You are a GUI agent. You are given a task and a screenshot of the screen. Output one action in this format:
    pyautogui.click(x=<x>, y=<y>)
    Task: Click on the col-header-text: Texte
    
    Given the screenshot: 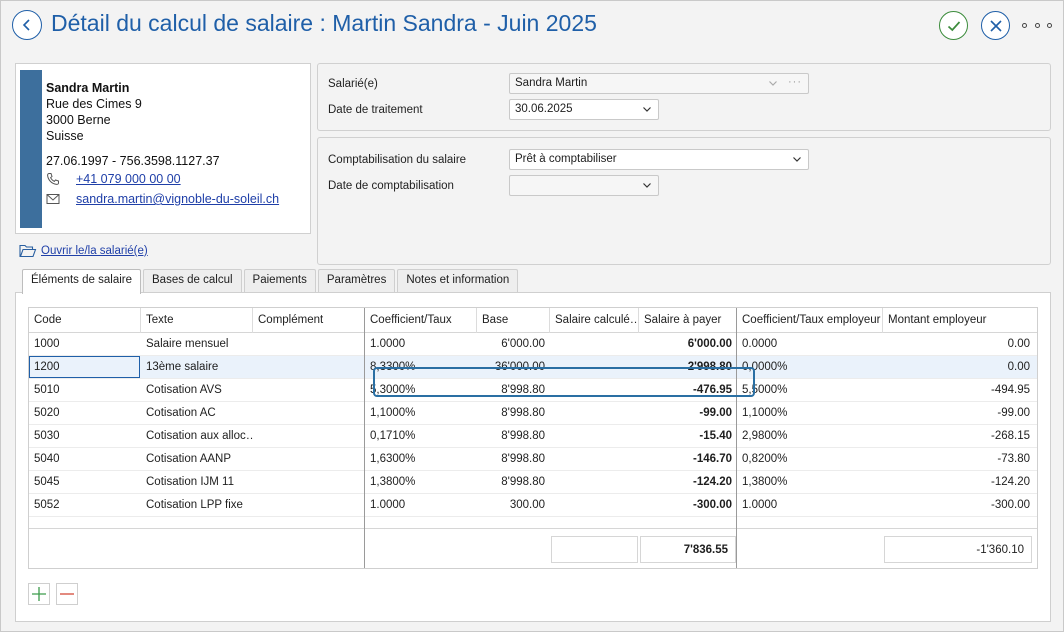 What is the action you would take?
    pyautogui.click(x=197, y=320)
    